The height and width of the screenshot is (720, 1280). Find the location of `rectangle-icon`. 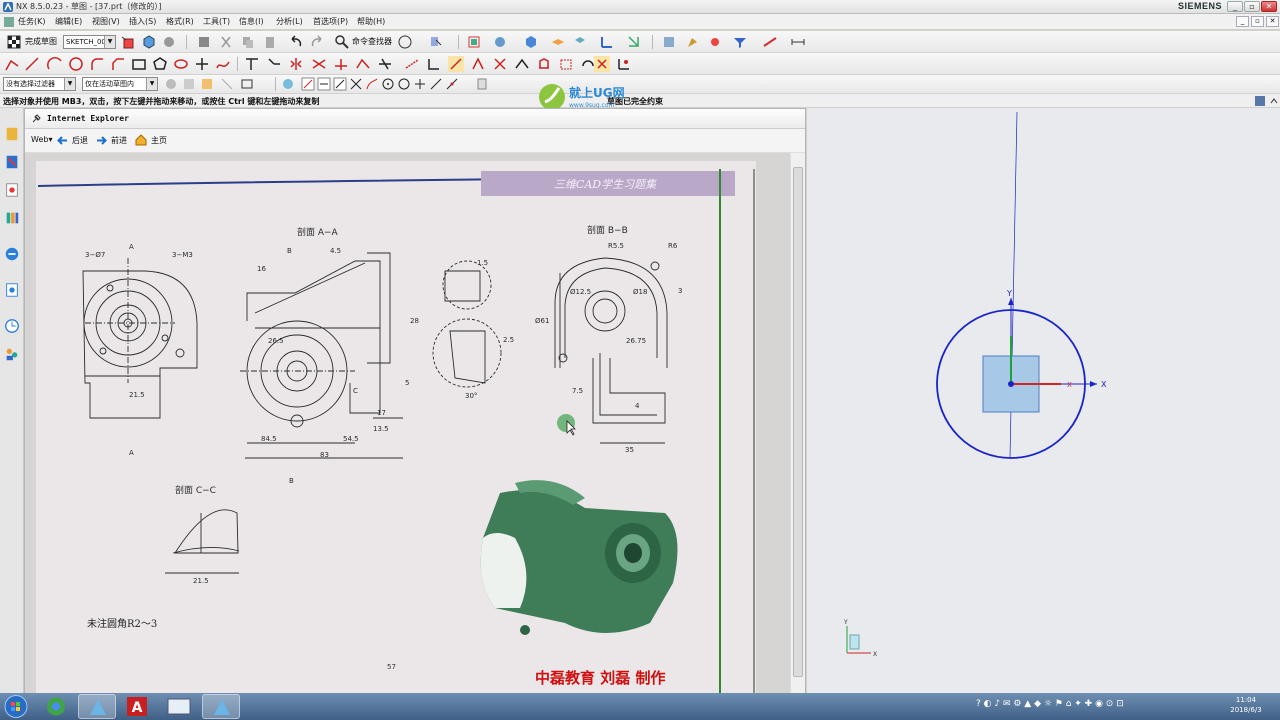

rectangle-icon is located at coordinates (139, 64).